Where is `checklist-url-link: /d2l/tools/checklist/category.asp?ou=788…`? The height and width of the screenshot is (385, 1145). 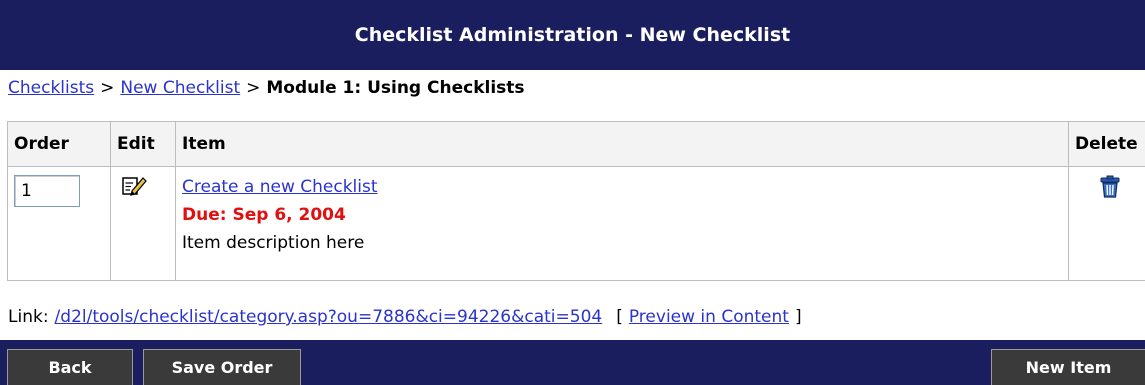 checklist-url-link: /d2l/tools/checklist/category.asp?ou=788… is located at coordinates (329, 317).